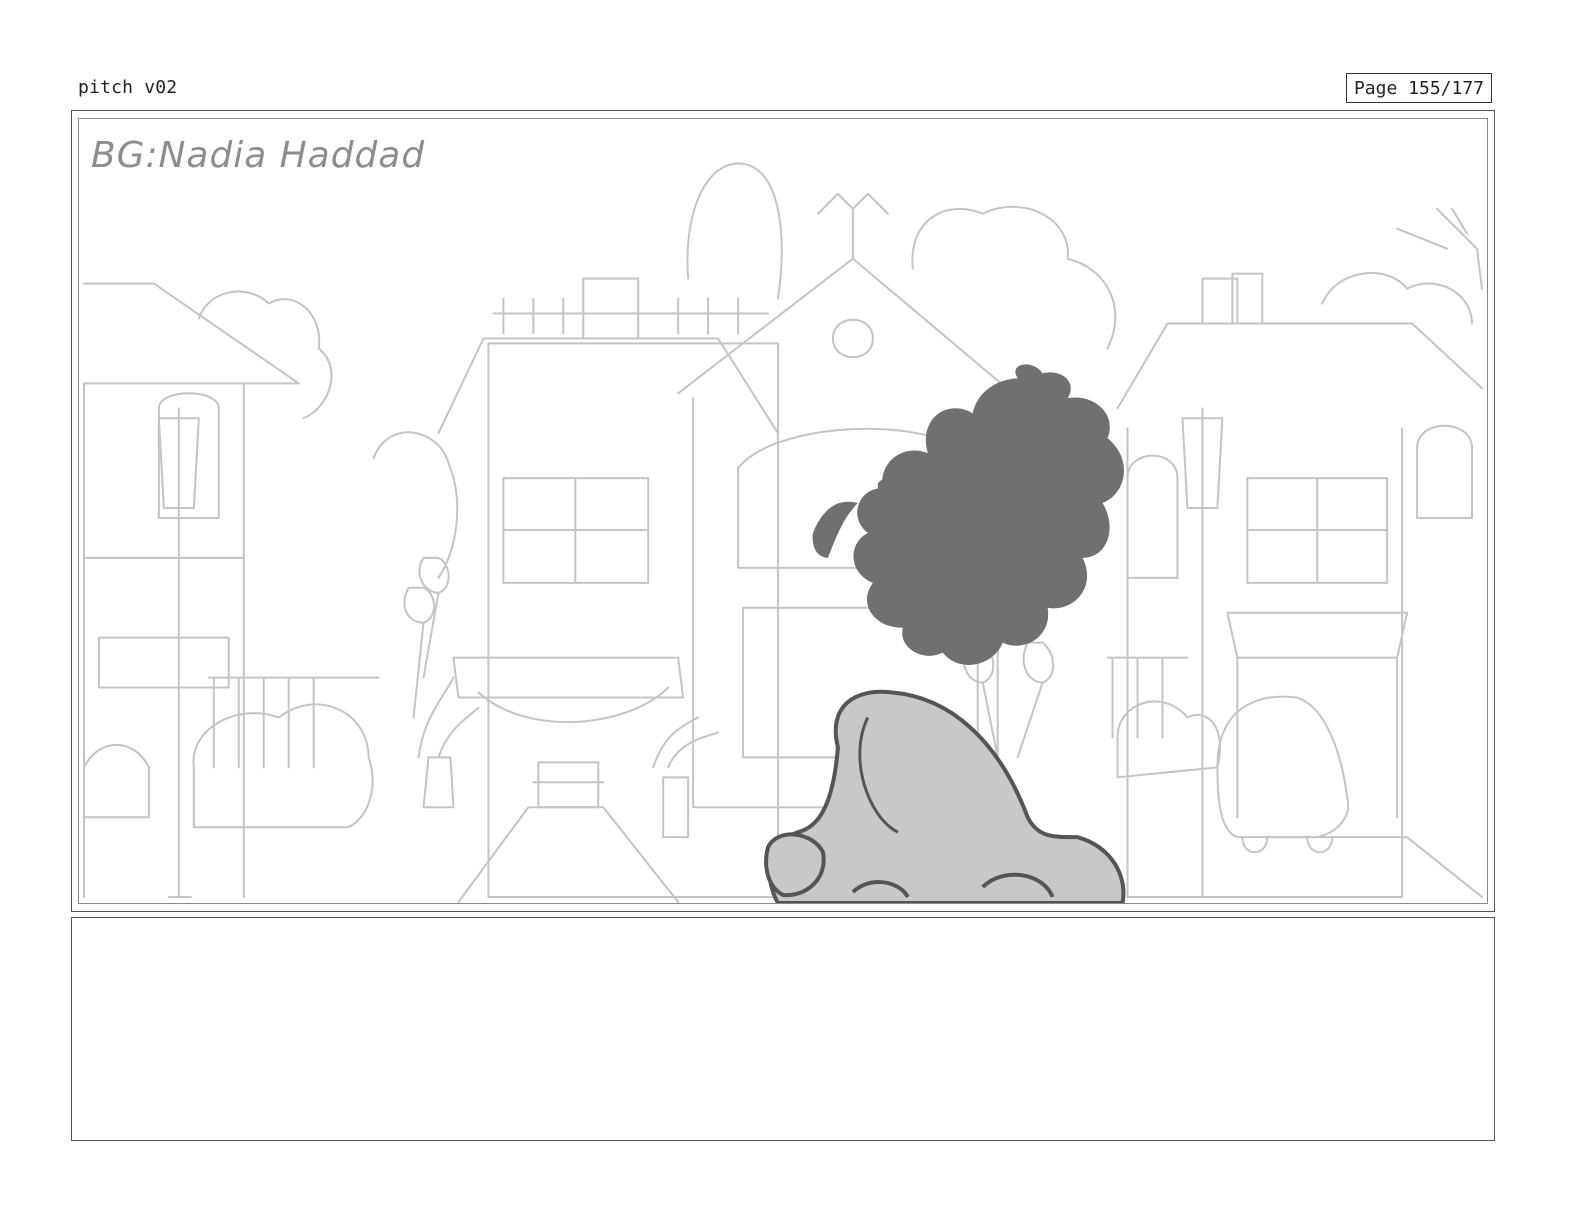 The width and height of the screenshot is (1584, 1224). Describe the element at coordinates (1202, 653) in the screenshot. I see `lamppost-sketch` at that location.